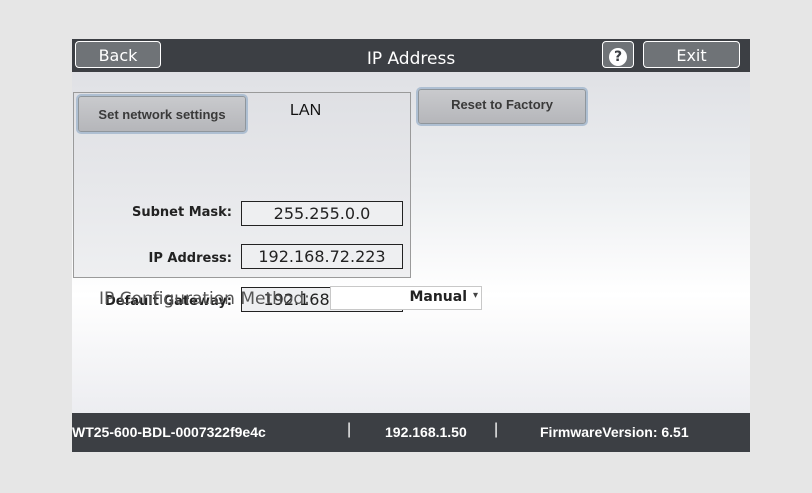 The height and width of the screenshot is (493, 812). Describe the element at coordinates (691, 54) in the screenshot. I see `exit-button: Exit` at that location.